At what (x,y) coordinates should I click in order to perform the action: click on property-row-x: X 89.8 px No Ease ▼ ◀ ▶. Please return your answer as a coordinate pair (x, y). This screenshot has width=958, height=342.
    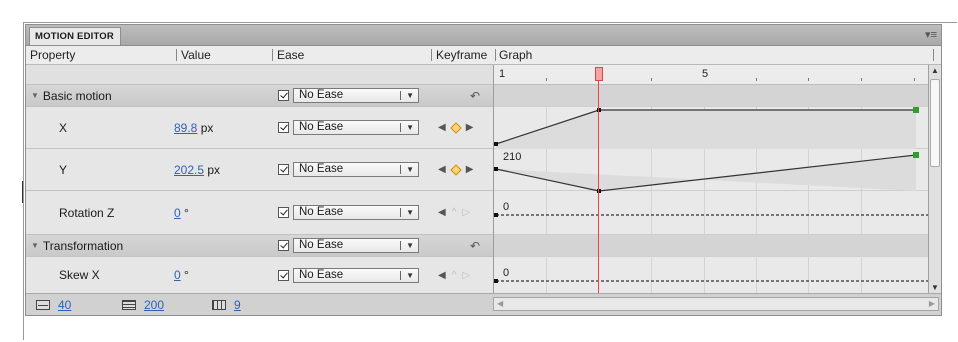
    Looking at the image, I should click on (259, 128).